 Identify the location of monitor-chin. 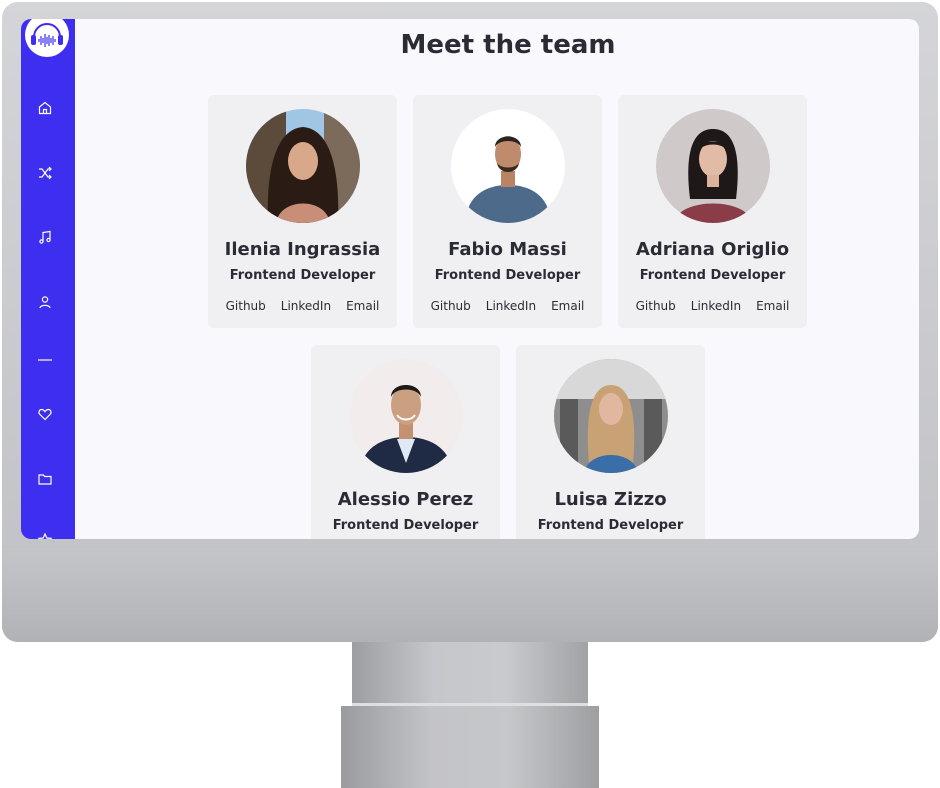
(470, 595).